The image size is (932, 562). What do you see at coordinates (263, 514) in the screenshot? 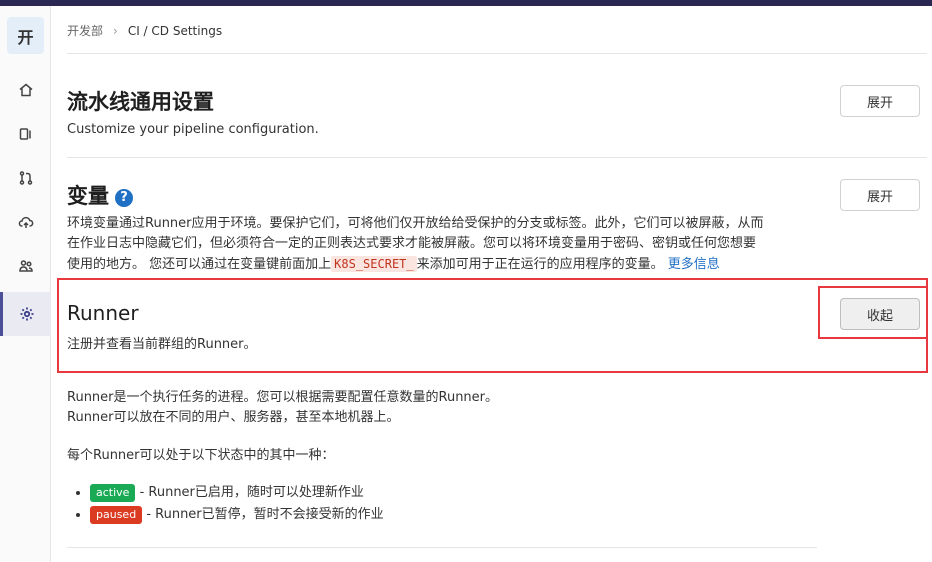
I see `state-description: - Runner已暂停，暂时不会接受新的作业` at bounding box center [263, 514].